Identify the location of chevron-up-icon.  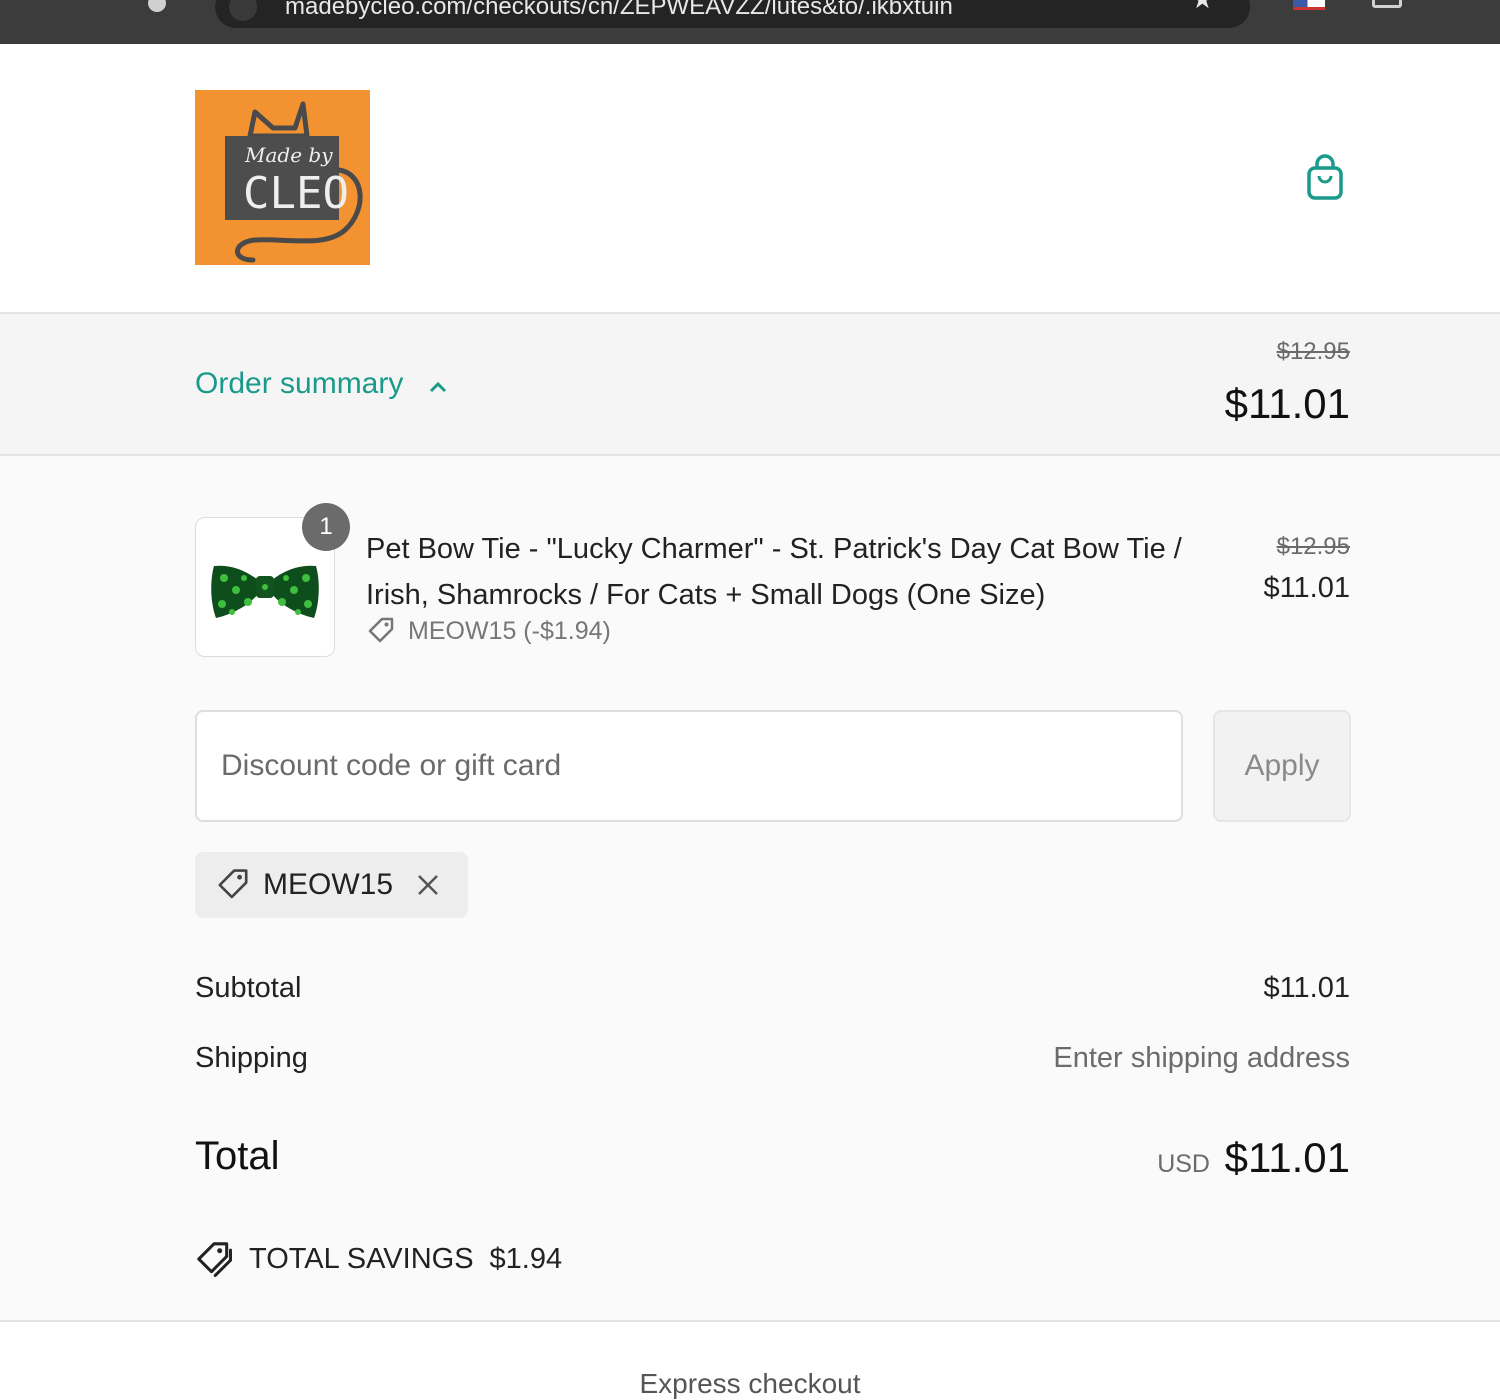
(438, 385).